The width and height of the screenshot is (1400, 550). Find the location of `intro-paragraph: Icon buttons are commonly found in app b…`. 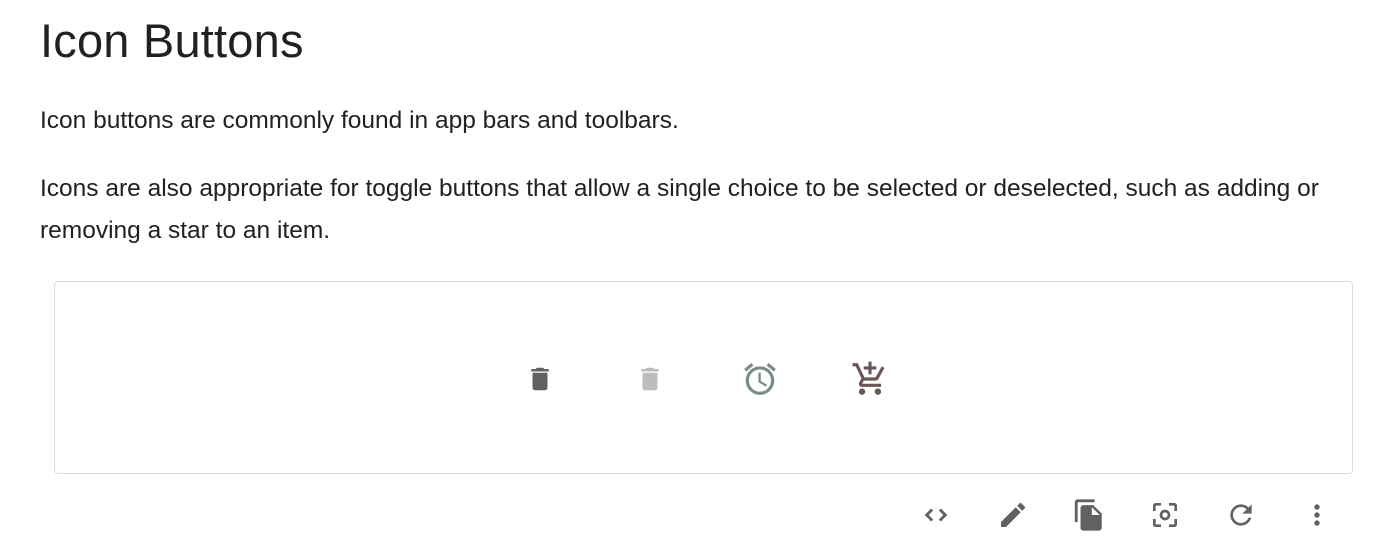

intro-paragraph: Icon buttons are commonly found in app b… is located at coordinates (359, 120).